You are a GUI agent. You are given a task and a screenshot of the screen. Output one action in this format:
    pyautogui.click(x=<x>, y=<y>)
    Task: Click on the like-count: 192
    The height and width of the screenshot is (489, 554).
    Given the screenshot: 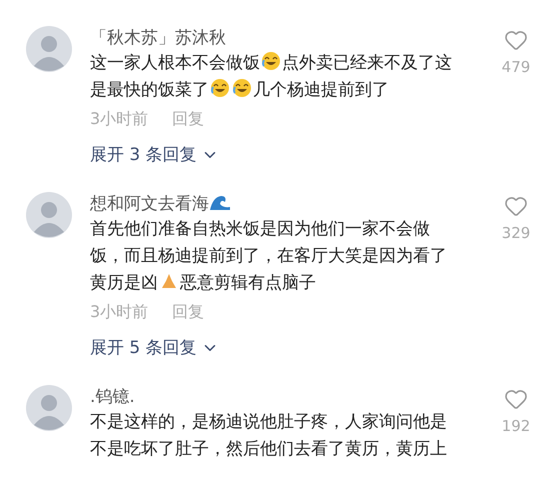 What is the action you would take?
    pyautogui.click(x=516, y=426)
    